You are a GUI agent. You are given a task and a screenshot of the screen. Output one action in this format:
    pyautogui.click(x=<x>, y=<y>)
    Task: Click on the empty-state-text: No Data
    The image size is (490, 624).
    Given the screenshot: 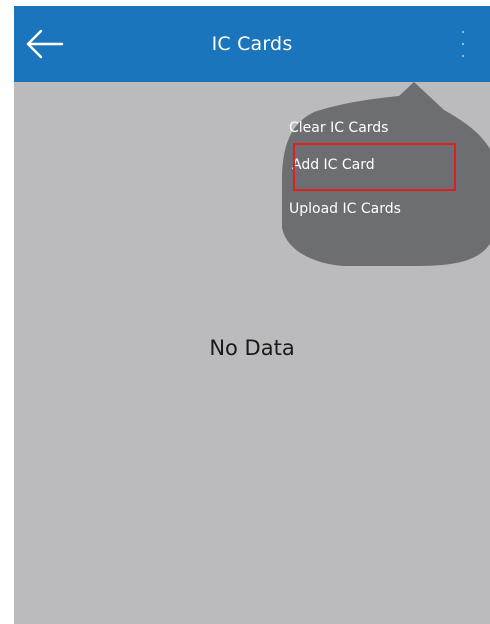 What is the action you would take?
    pyautogui.click(x=252, y=348)
    